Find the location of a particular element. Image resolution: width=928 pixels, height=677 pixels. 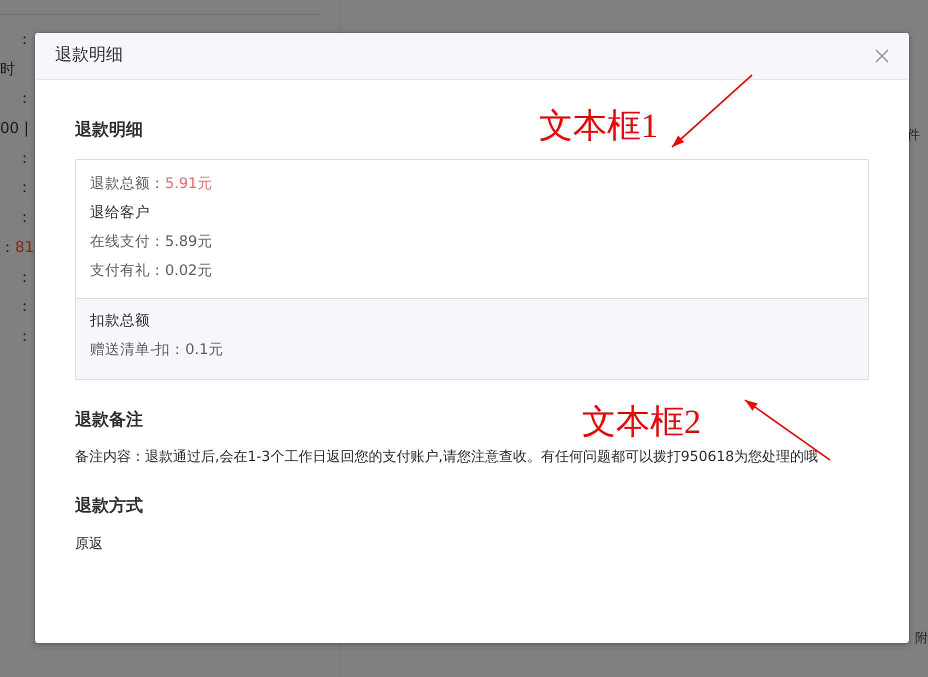

section-heading: 退款明细 is located at coordinates (109, 130).